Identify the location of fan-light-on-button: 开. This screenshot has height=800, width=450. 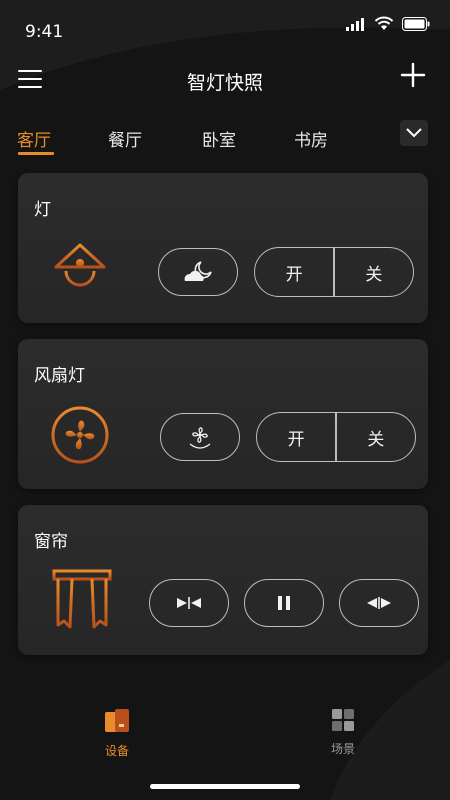
(296, 437).